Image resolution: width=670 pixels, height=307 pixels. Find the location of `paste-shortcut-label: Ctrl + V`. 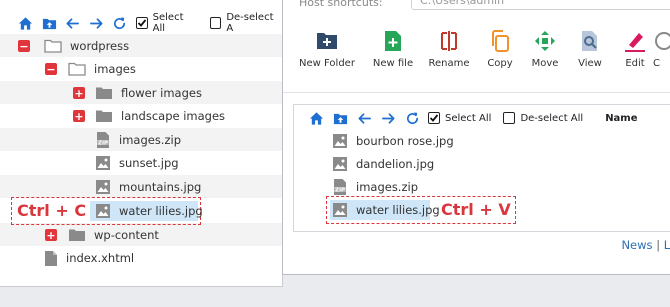

paste-shortcut-label: Ctrl + V is located at coordinates (476, 209).